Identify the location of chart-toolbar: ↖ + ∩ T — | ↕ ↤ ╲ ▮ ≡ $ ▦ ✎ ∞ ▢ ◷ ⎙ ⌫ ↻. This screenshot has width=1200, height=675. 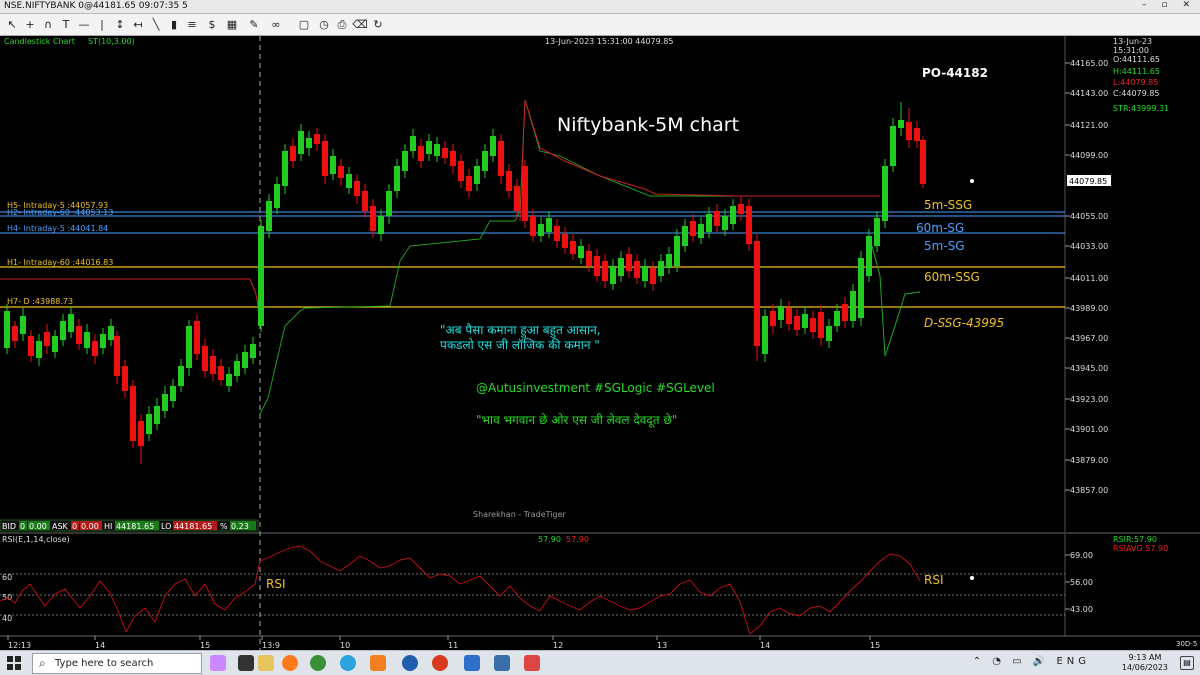
(600, 25).